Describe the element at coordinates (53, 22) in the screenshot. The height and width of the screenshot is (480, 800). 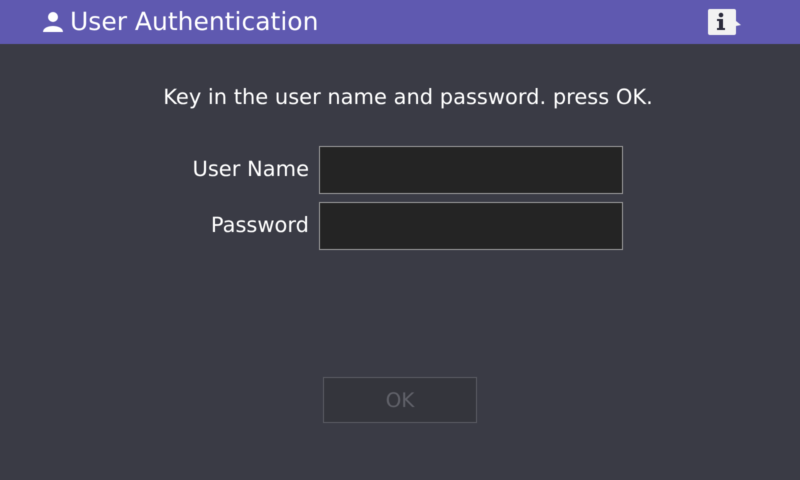
I see `user-icon` at that location.